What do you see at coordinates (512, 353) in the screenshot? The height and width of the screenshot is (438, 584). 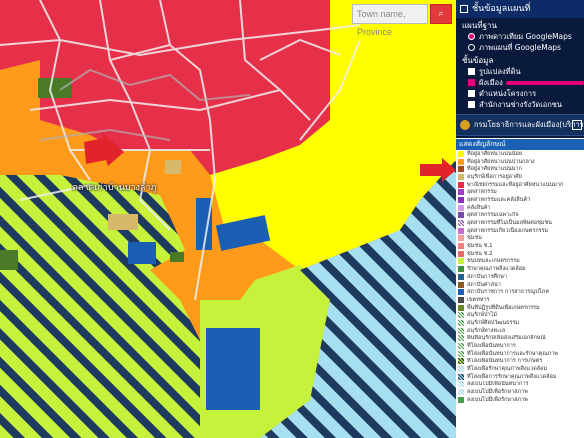 I see `legend-label: ที่โล่งเพื่อนันทนาการและรักษาคุณภาพ` at bounding box center [512, 353].